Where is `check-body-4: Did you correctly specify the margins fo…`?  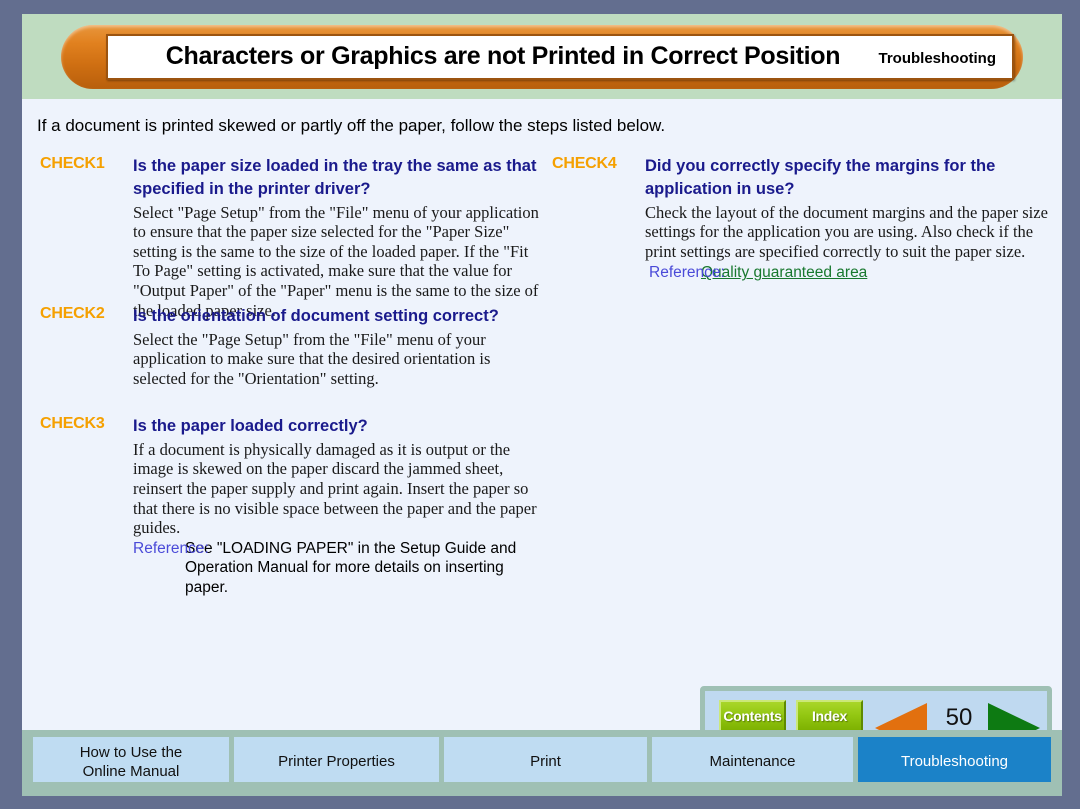
check-body-4: Did you correctly specify the margins fo… is located at coordinates (848, 219).